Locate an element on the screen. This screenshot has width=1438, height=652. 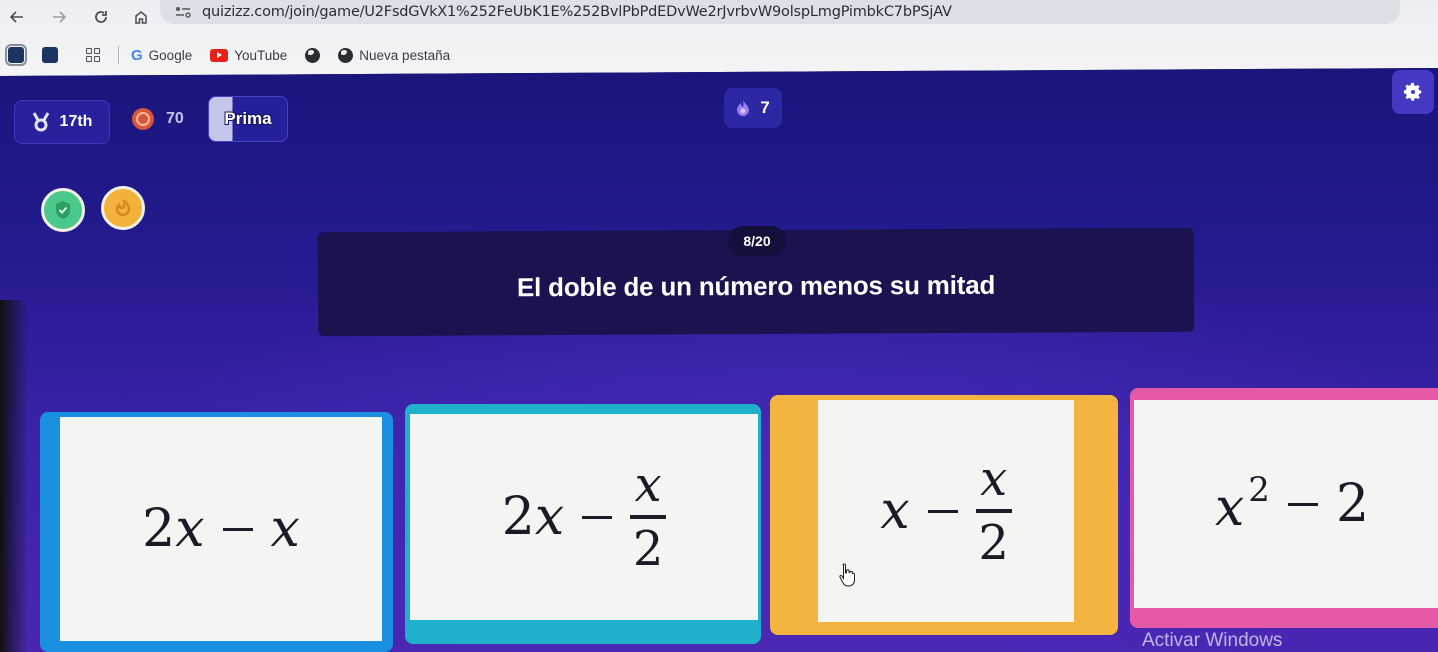
answer-option-2: 2x x 2 is located at coordinates (583, 524).